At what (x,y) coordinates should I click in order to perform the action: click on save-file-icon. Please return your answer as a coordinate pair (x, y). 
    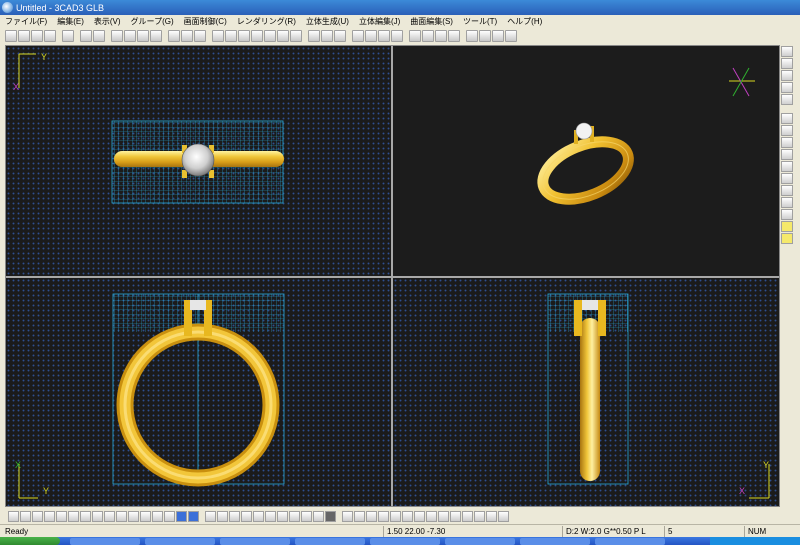
    Looking at the image, I should click on (37, 36).